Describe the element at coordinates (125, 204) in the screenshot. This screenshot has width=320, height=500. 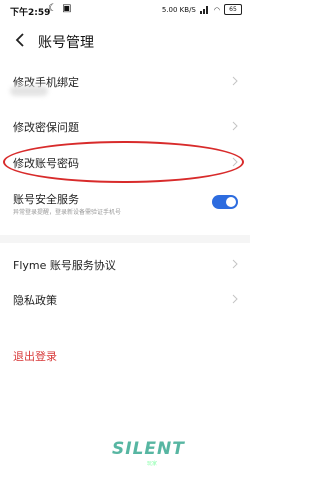
I see `menu-item-account-security: 账号安全服务 异常登录提醒，登录新设备需验证手机号` at that location.